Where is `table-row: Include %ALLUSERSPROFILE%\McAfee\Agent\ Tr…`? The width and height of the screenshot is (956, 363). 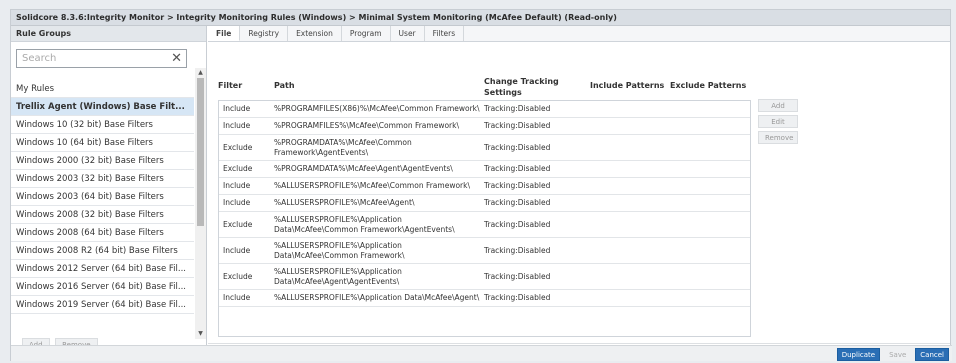
table-row: Include %ALLUSERSPROFILE%\McAfee\Agent\ Tr… is located at coordinates (484, 203).